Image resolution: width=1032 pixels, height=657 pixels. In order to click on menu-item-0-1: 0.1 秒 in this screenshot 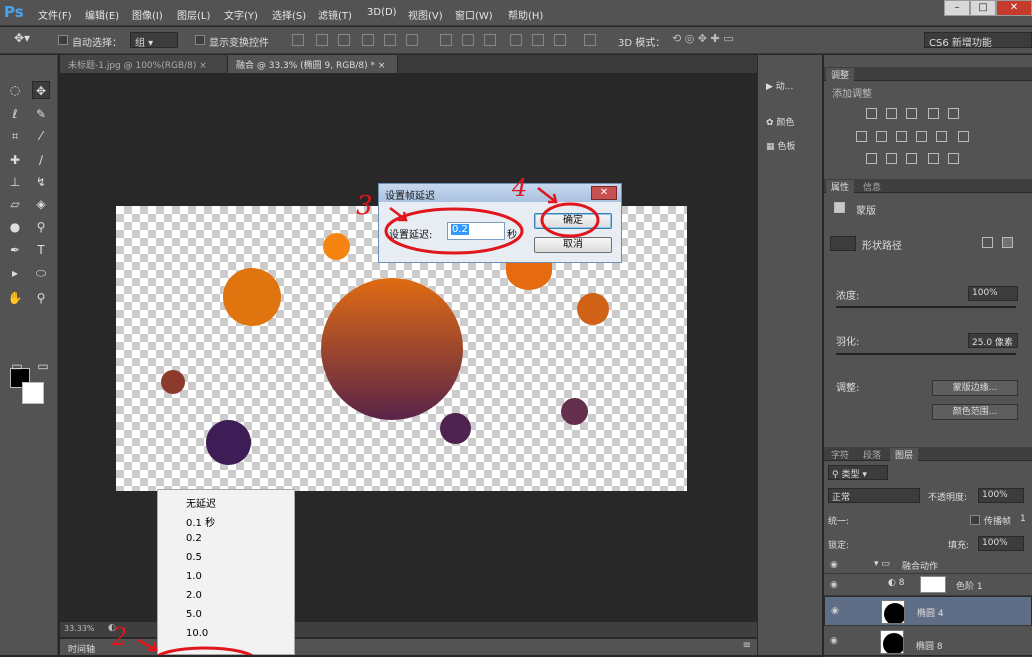, I will do `click(200, 521)`.